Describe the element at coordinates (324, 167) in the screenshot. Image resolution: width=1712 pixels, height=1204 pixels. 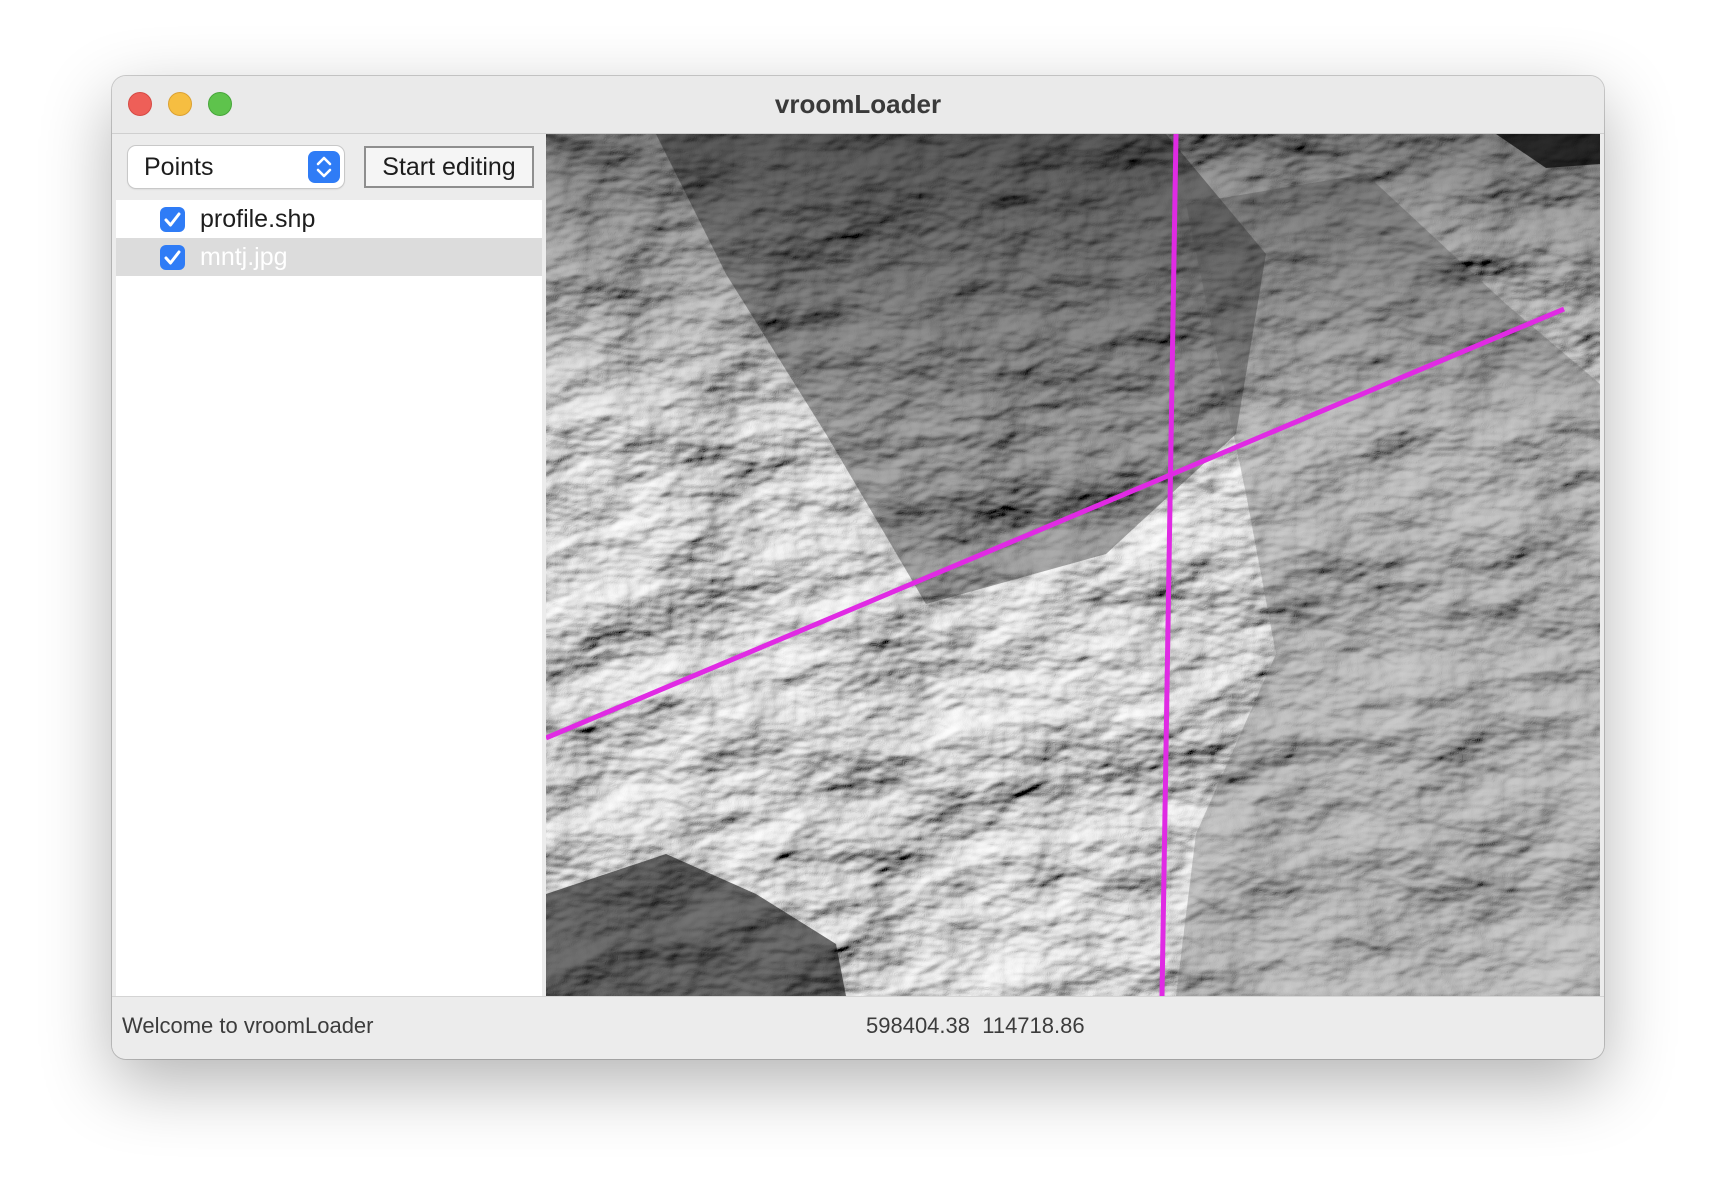
I see `up-down-chevron-icon` at that location.